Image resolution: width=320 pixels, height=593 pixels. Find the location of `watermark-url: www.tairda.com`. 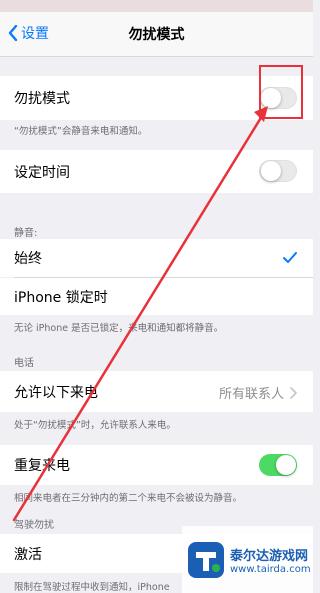

watermark-url: www.tairda.com is located at coordinates (270, 569).